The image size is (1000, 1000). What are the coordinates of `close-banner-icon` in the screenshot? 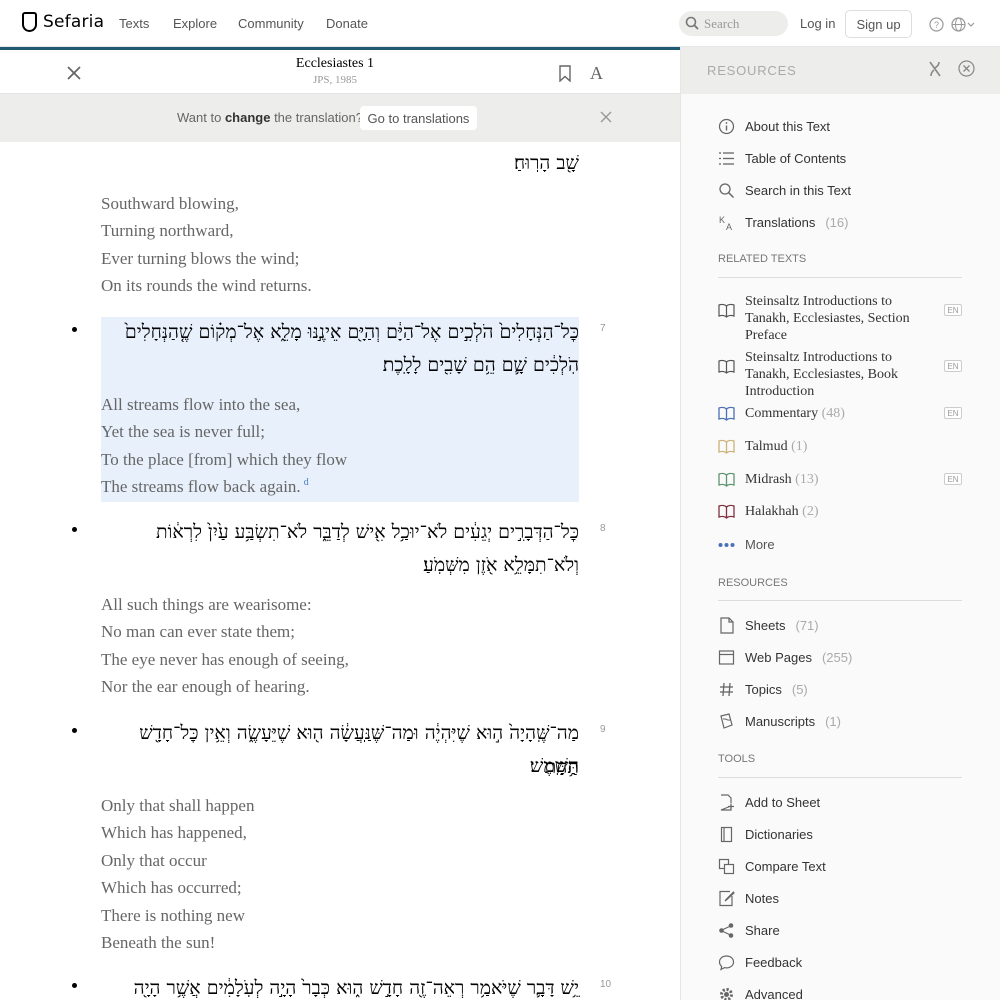 It's located at (606, 117).